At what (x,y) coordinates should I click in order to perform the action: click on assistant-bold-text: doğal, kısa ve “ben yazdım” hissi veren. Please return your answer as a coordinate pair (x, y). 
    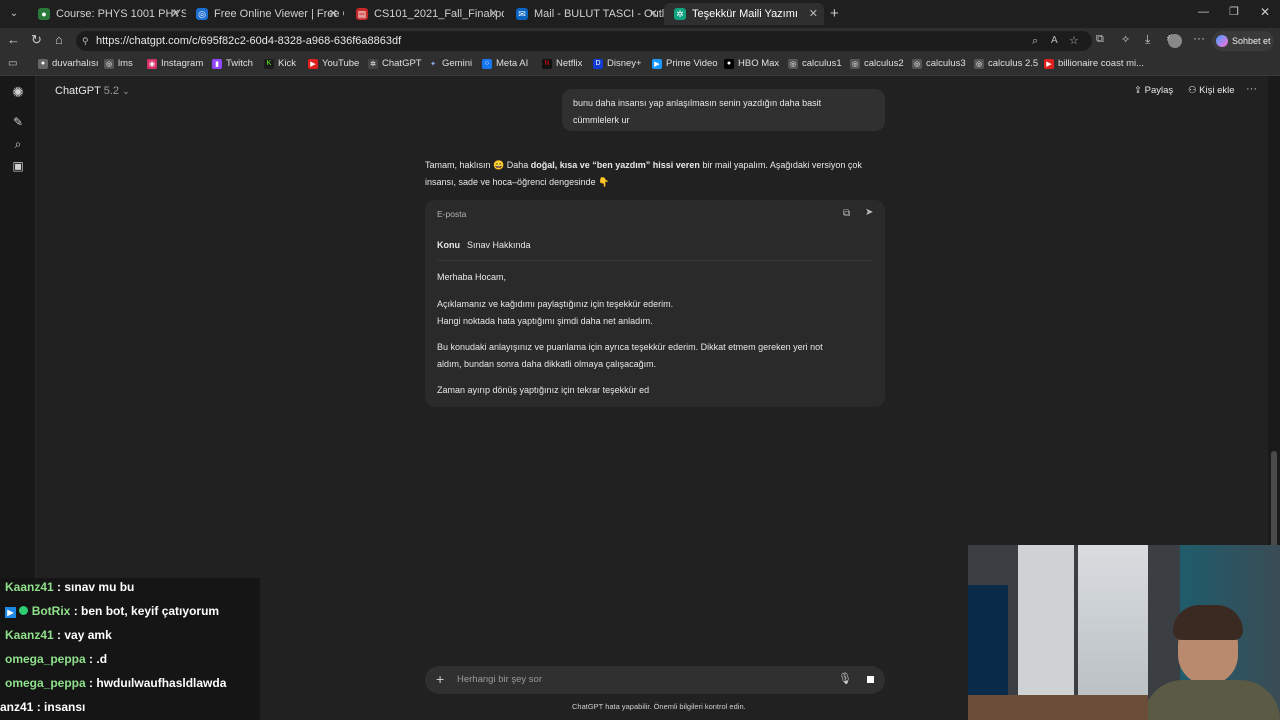
    Looking at the image, I should click on (615, 165).